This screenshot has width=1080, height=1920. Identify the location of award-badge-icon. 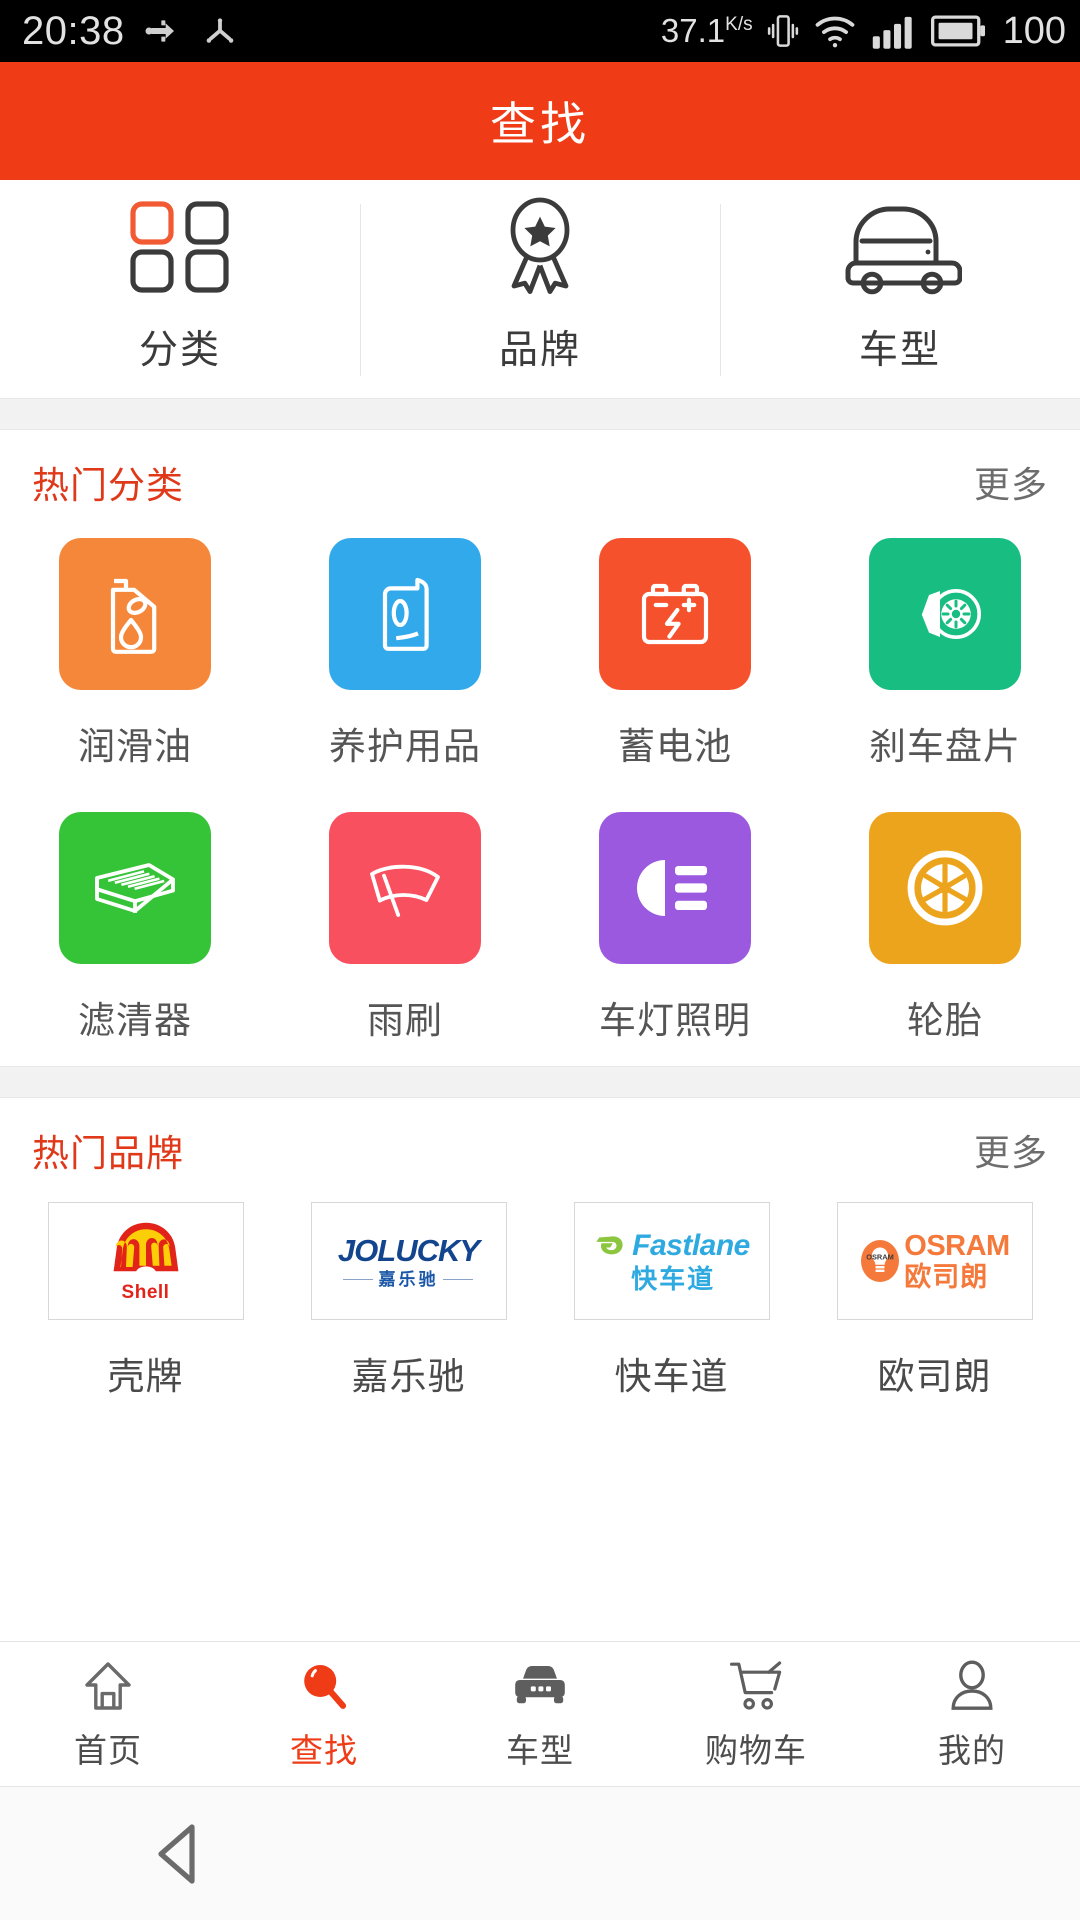
(540, 246).